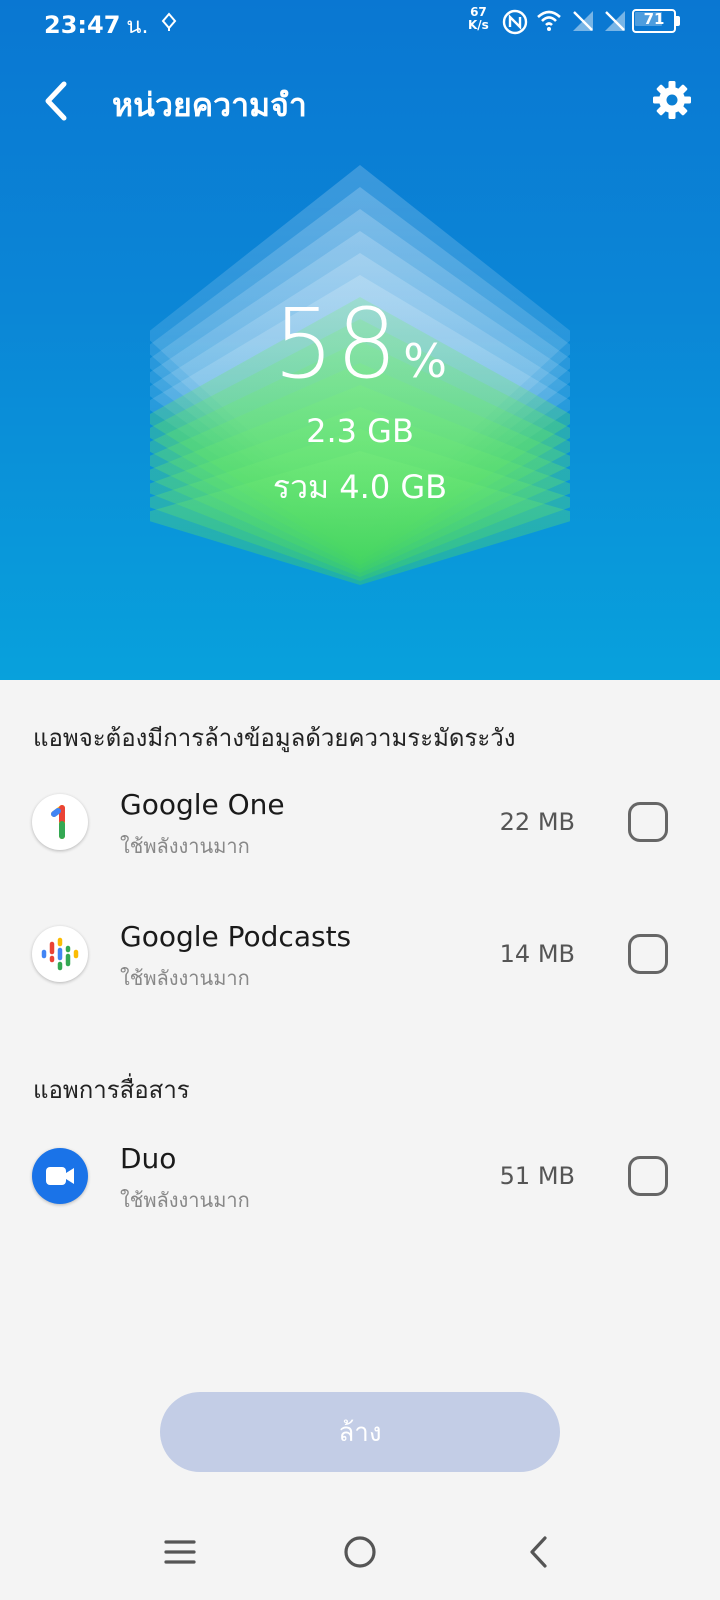 This screenshot has height=1600, width=720. What do you see at coordinates (549, 20) in the screenshot?
I see `wifi-icon` at bounding box center [549, 20].